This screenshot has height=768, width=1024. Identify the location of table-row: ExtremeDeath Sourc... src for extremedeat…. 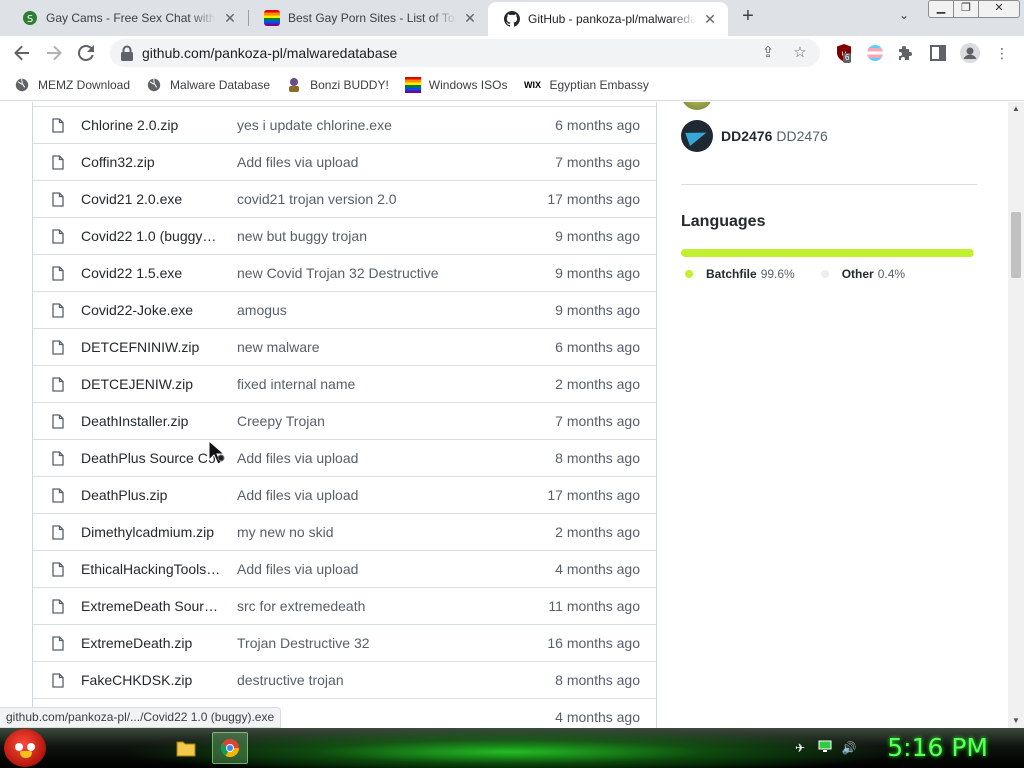
(344, 605).